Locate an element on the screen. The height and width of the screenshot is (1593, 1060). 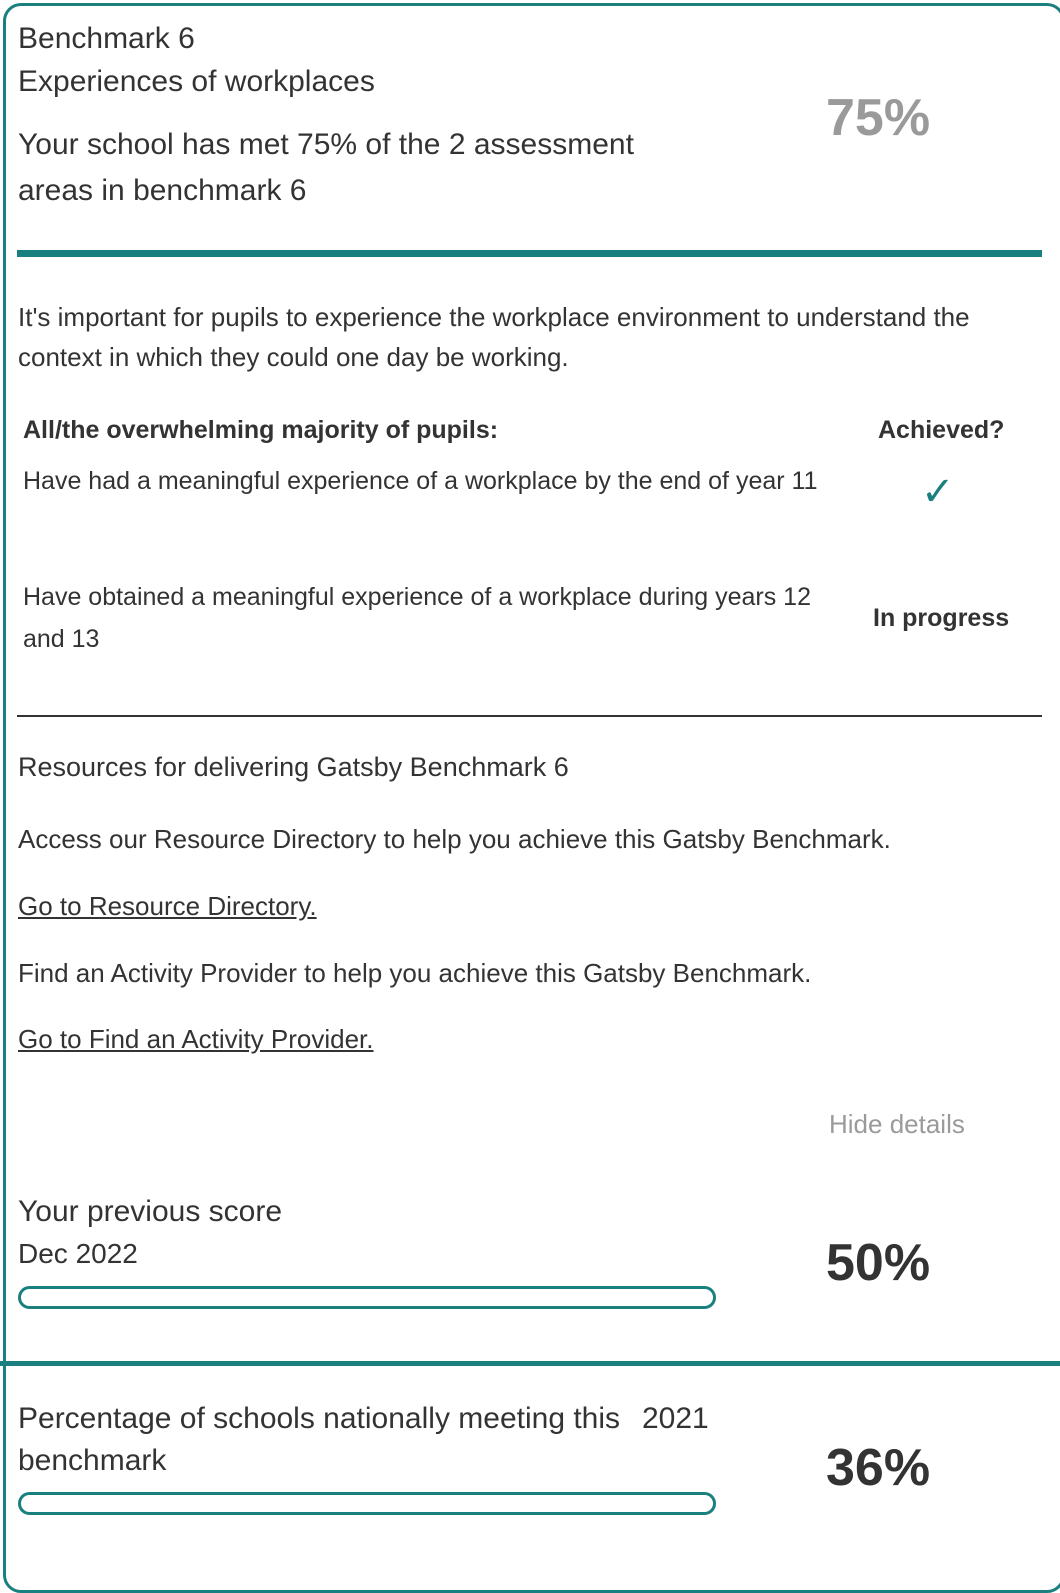
resources-divider is located at coordinates (529, 716).